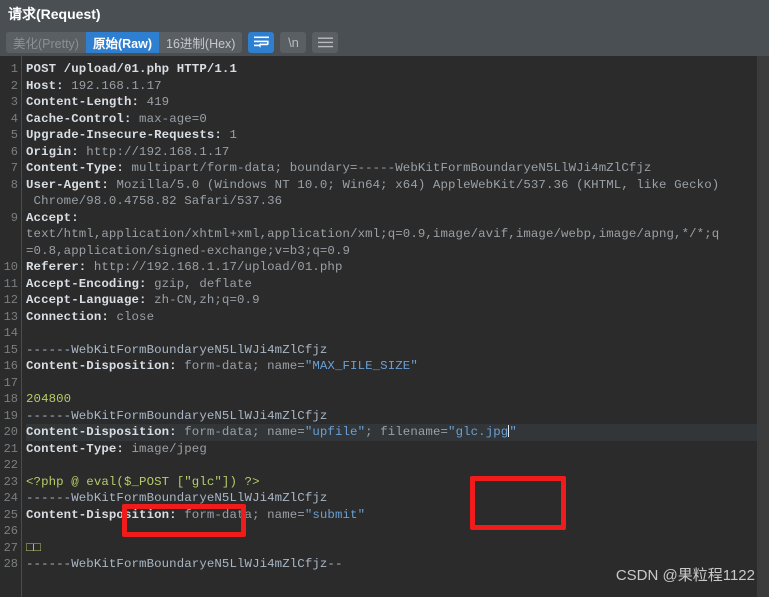 The image size is (769, 597). Describe the element at coordinates (10, 481) in the screenshot. I see `line-number: 23` at that location.